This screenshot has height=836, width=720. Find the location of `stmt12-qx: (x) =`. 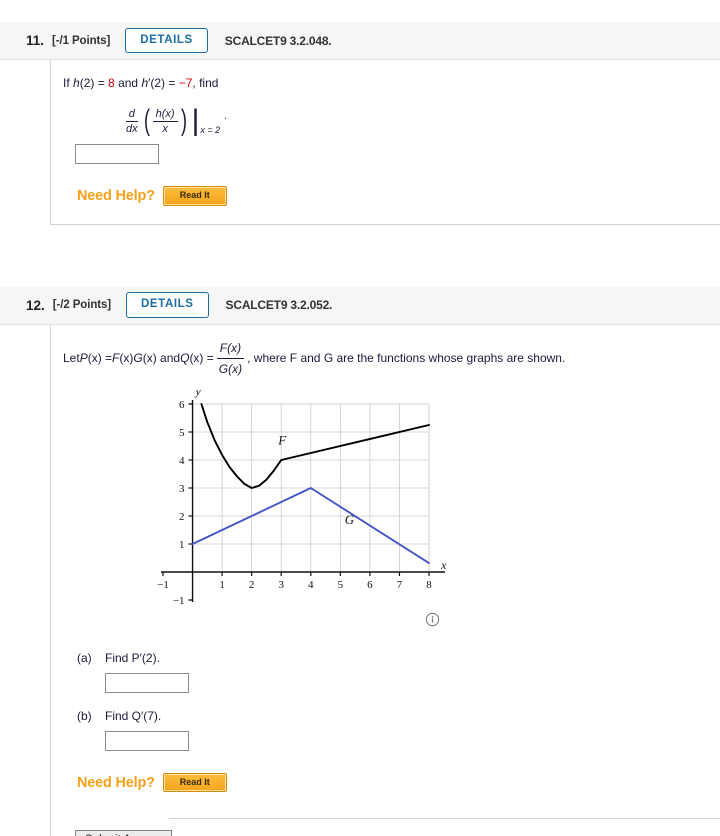

stmt12-qx: (x) = is located at coordinates (201, 358).